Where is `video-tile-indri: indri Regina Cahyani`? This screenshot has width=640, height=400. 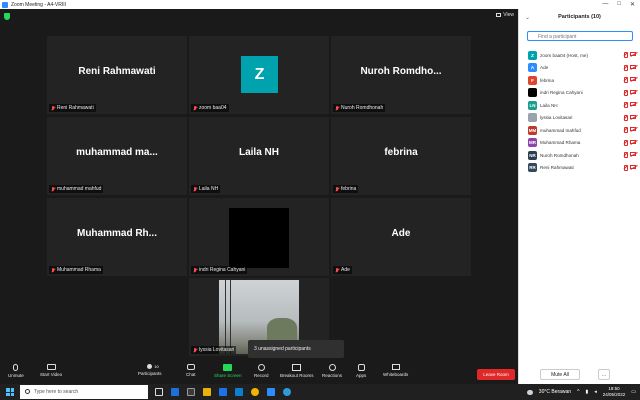 video-tile-indri: indri Regina Cahyani is located at coordinates (259, 237).